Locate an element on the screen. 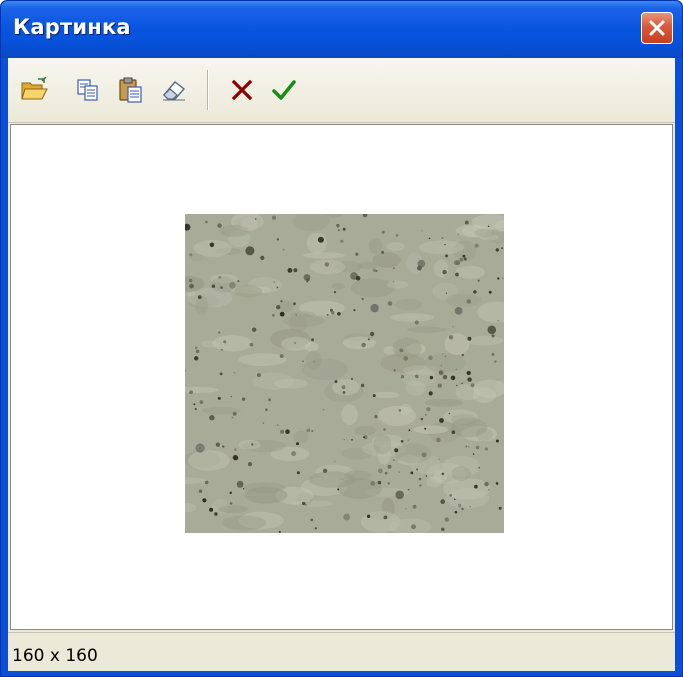  close-icon is located at coordinates (657, 28).